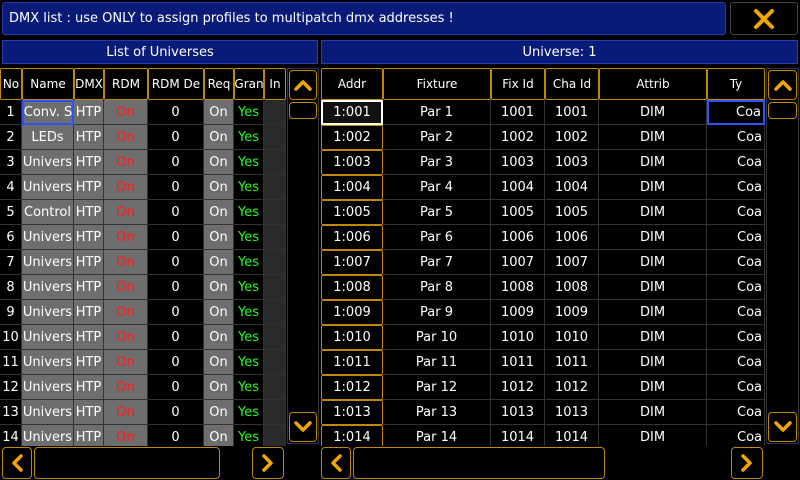 This screenshot has height=480, width=800. Describe the element at coordinates (143, 287) in the screenshot. I see `universe-row: 8 Univers HTP On 0 On Yes` at that location.